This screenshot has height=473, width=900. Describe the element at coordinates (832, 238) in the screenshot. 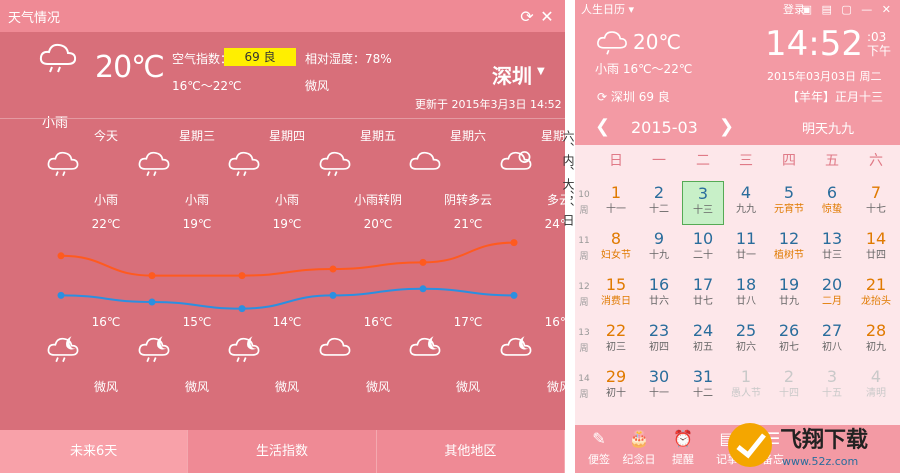

I see `day-number: 13` at that location.